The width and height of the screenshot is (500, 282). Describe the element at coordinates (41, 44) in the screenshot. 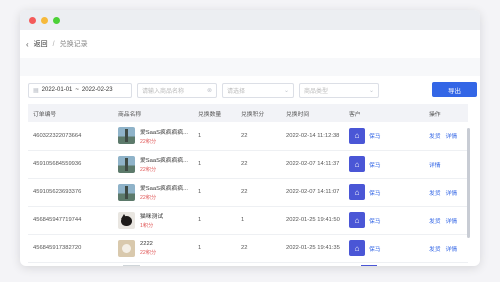

I see `back-link: 返回` at that location.